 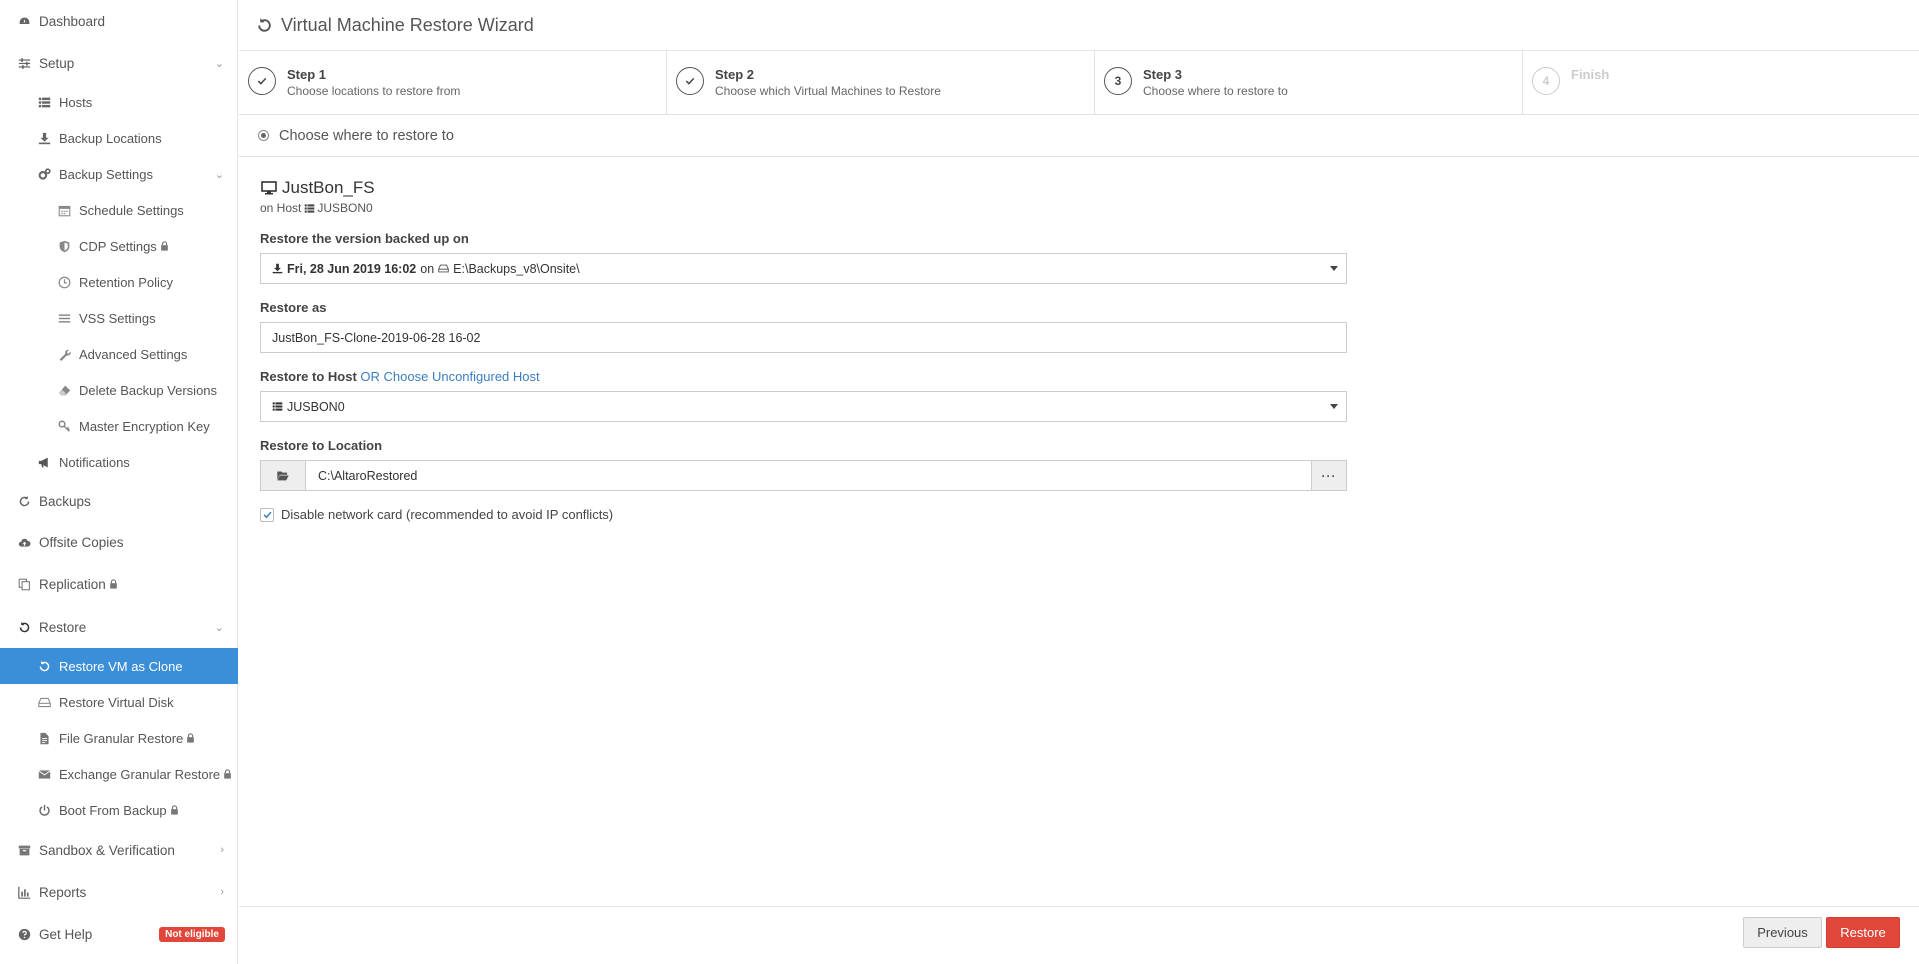 I want to click on nav-replication-label: Replication, so click(x=72, y=584).